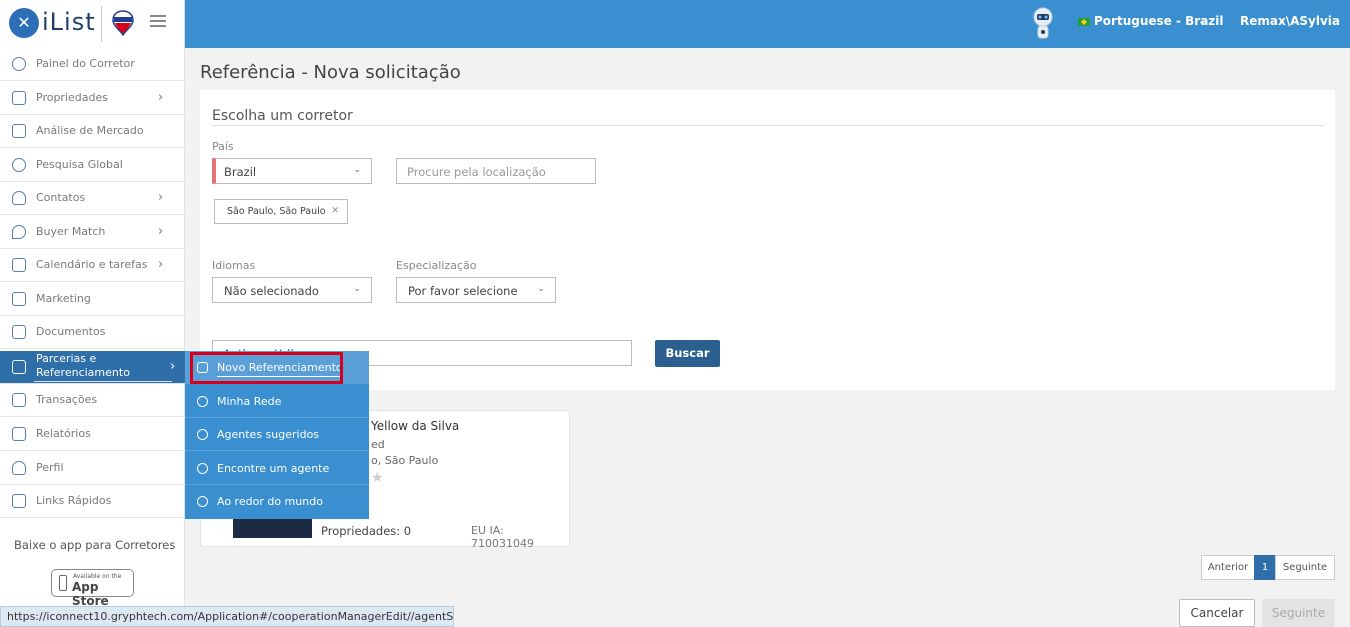  Describe the element at coordinates (378, 444) in the screenshot. I see `agent-status: ed` at that location.